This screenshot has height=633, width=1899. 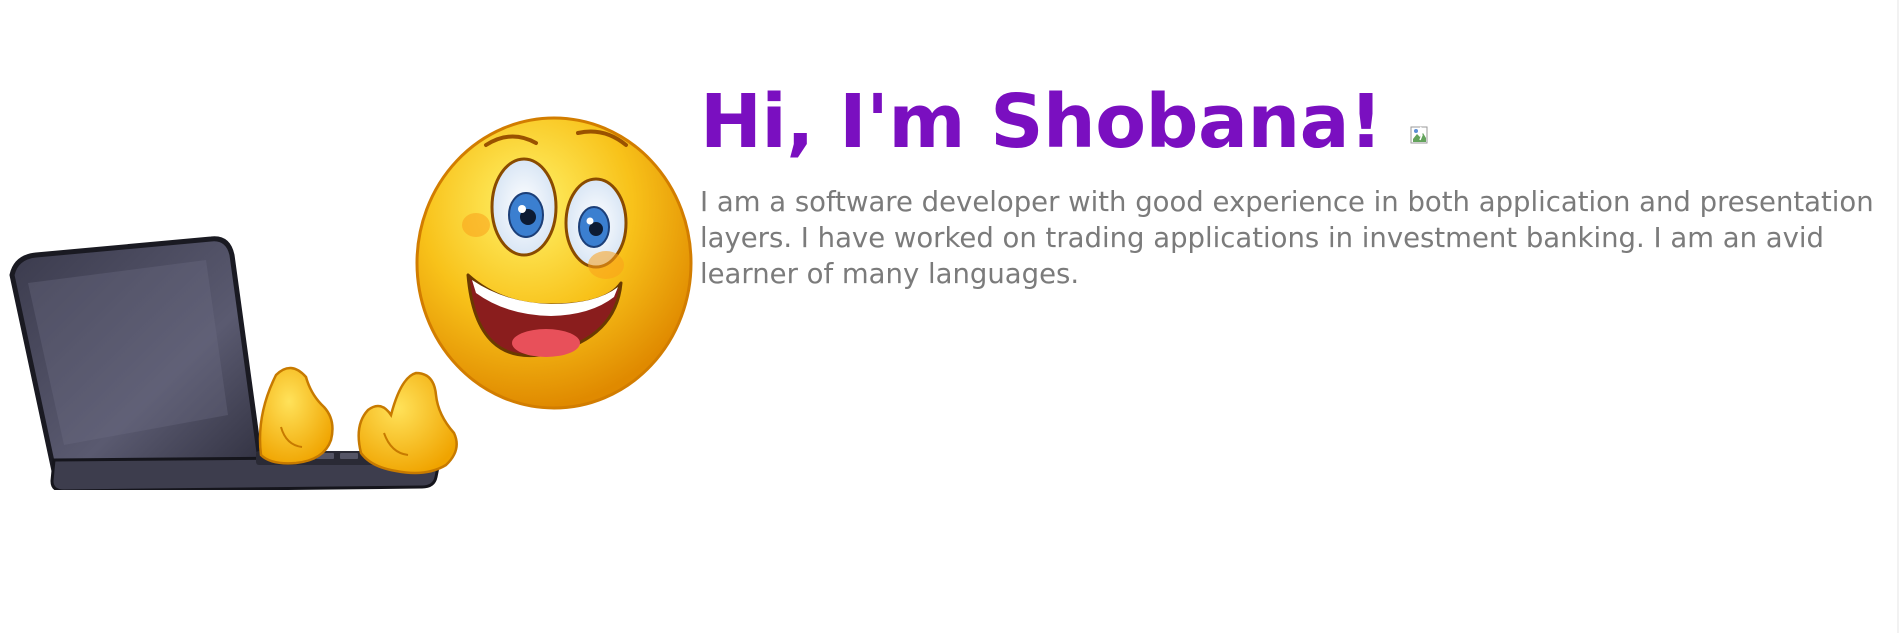 I want to click on title-row: Hi, I'm Shobana!, so click(x=1290, y=122).